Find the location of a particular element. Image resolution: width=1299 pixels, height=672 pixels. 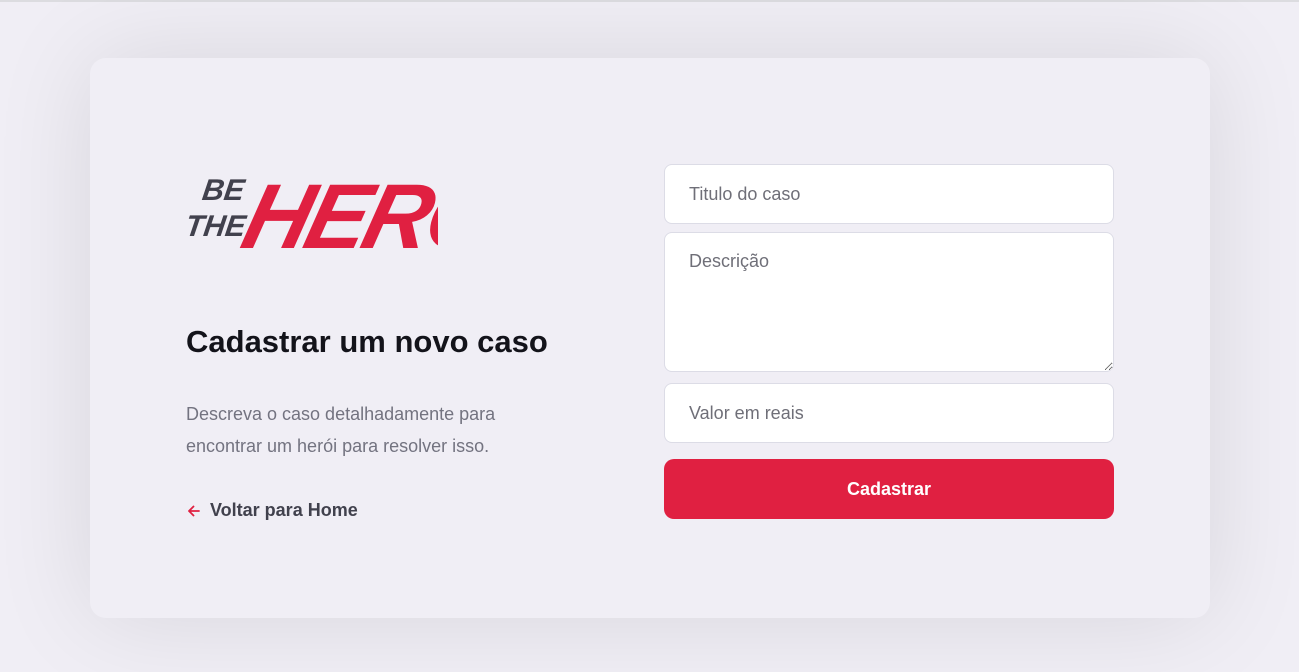

back-link-label: Voltar para Home is located at coordinates (284, 510).